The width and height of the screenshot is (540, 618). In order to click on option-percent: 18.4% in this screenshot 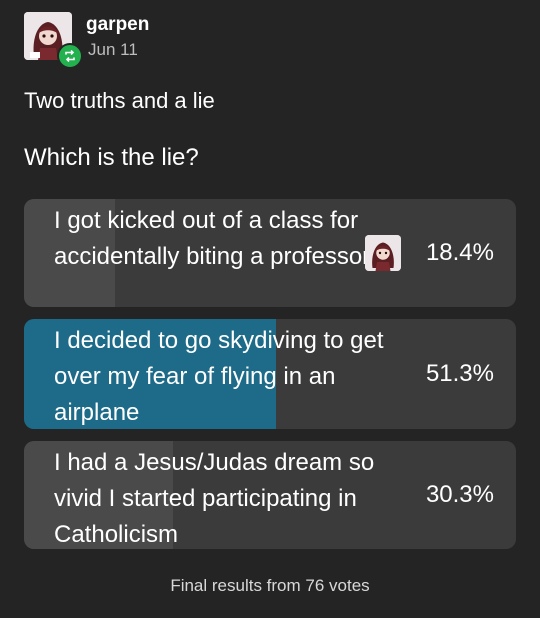, I will do `click(459, 252)`.